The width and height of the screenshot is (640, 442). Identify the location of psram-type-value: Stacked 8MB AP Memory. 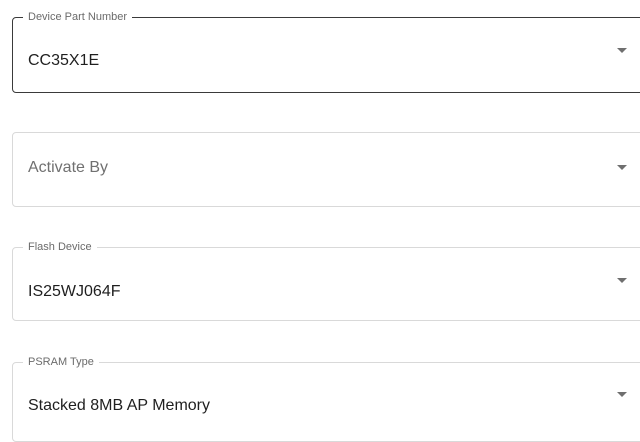
(119, 405).